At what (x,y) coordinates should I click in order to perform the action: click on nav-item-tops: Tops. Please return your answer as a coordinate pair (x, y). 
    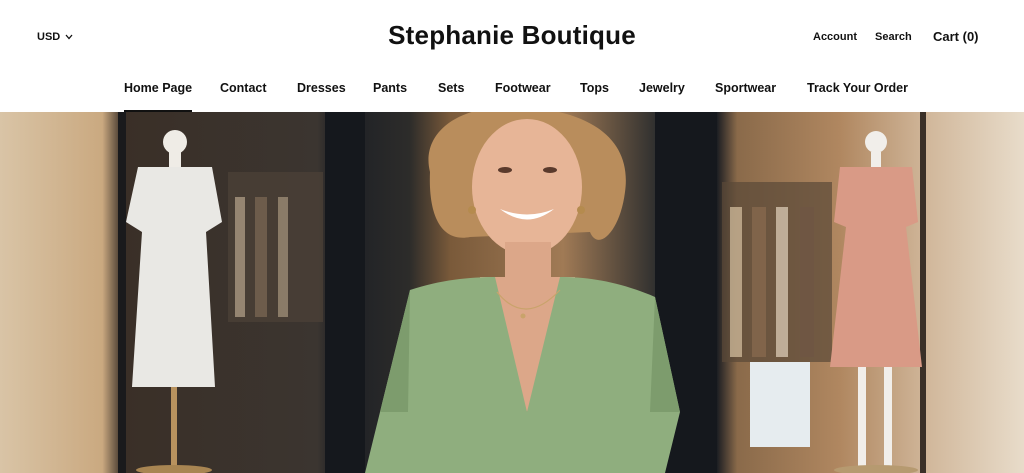
    Looking at the image, I should click on (594, 96).